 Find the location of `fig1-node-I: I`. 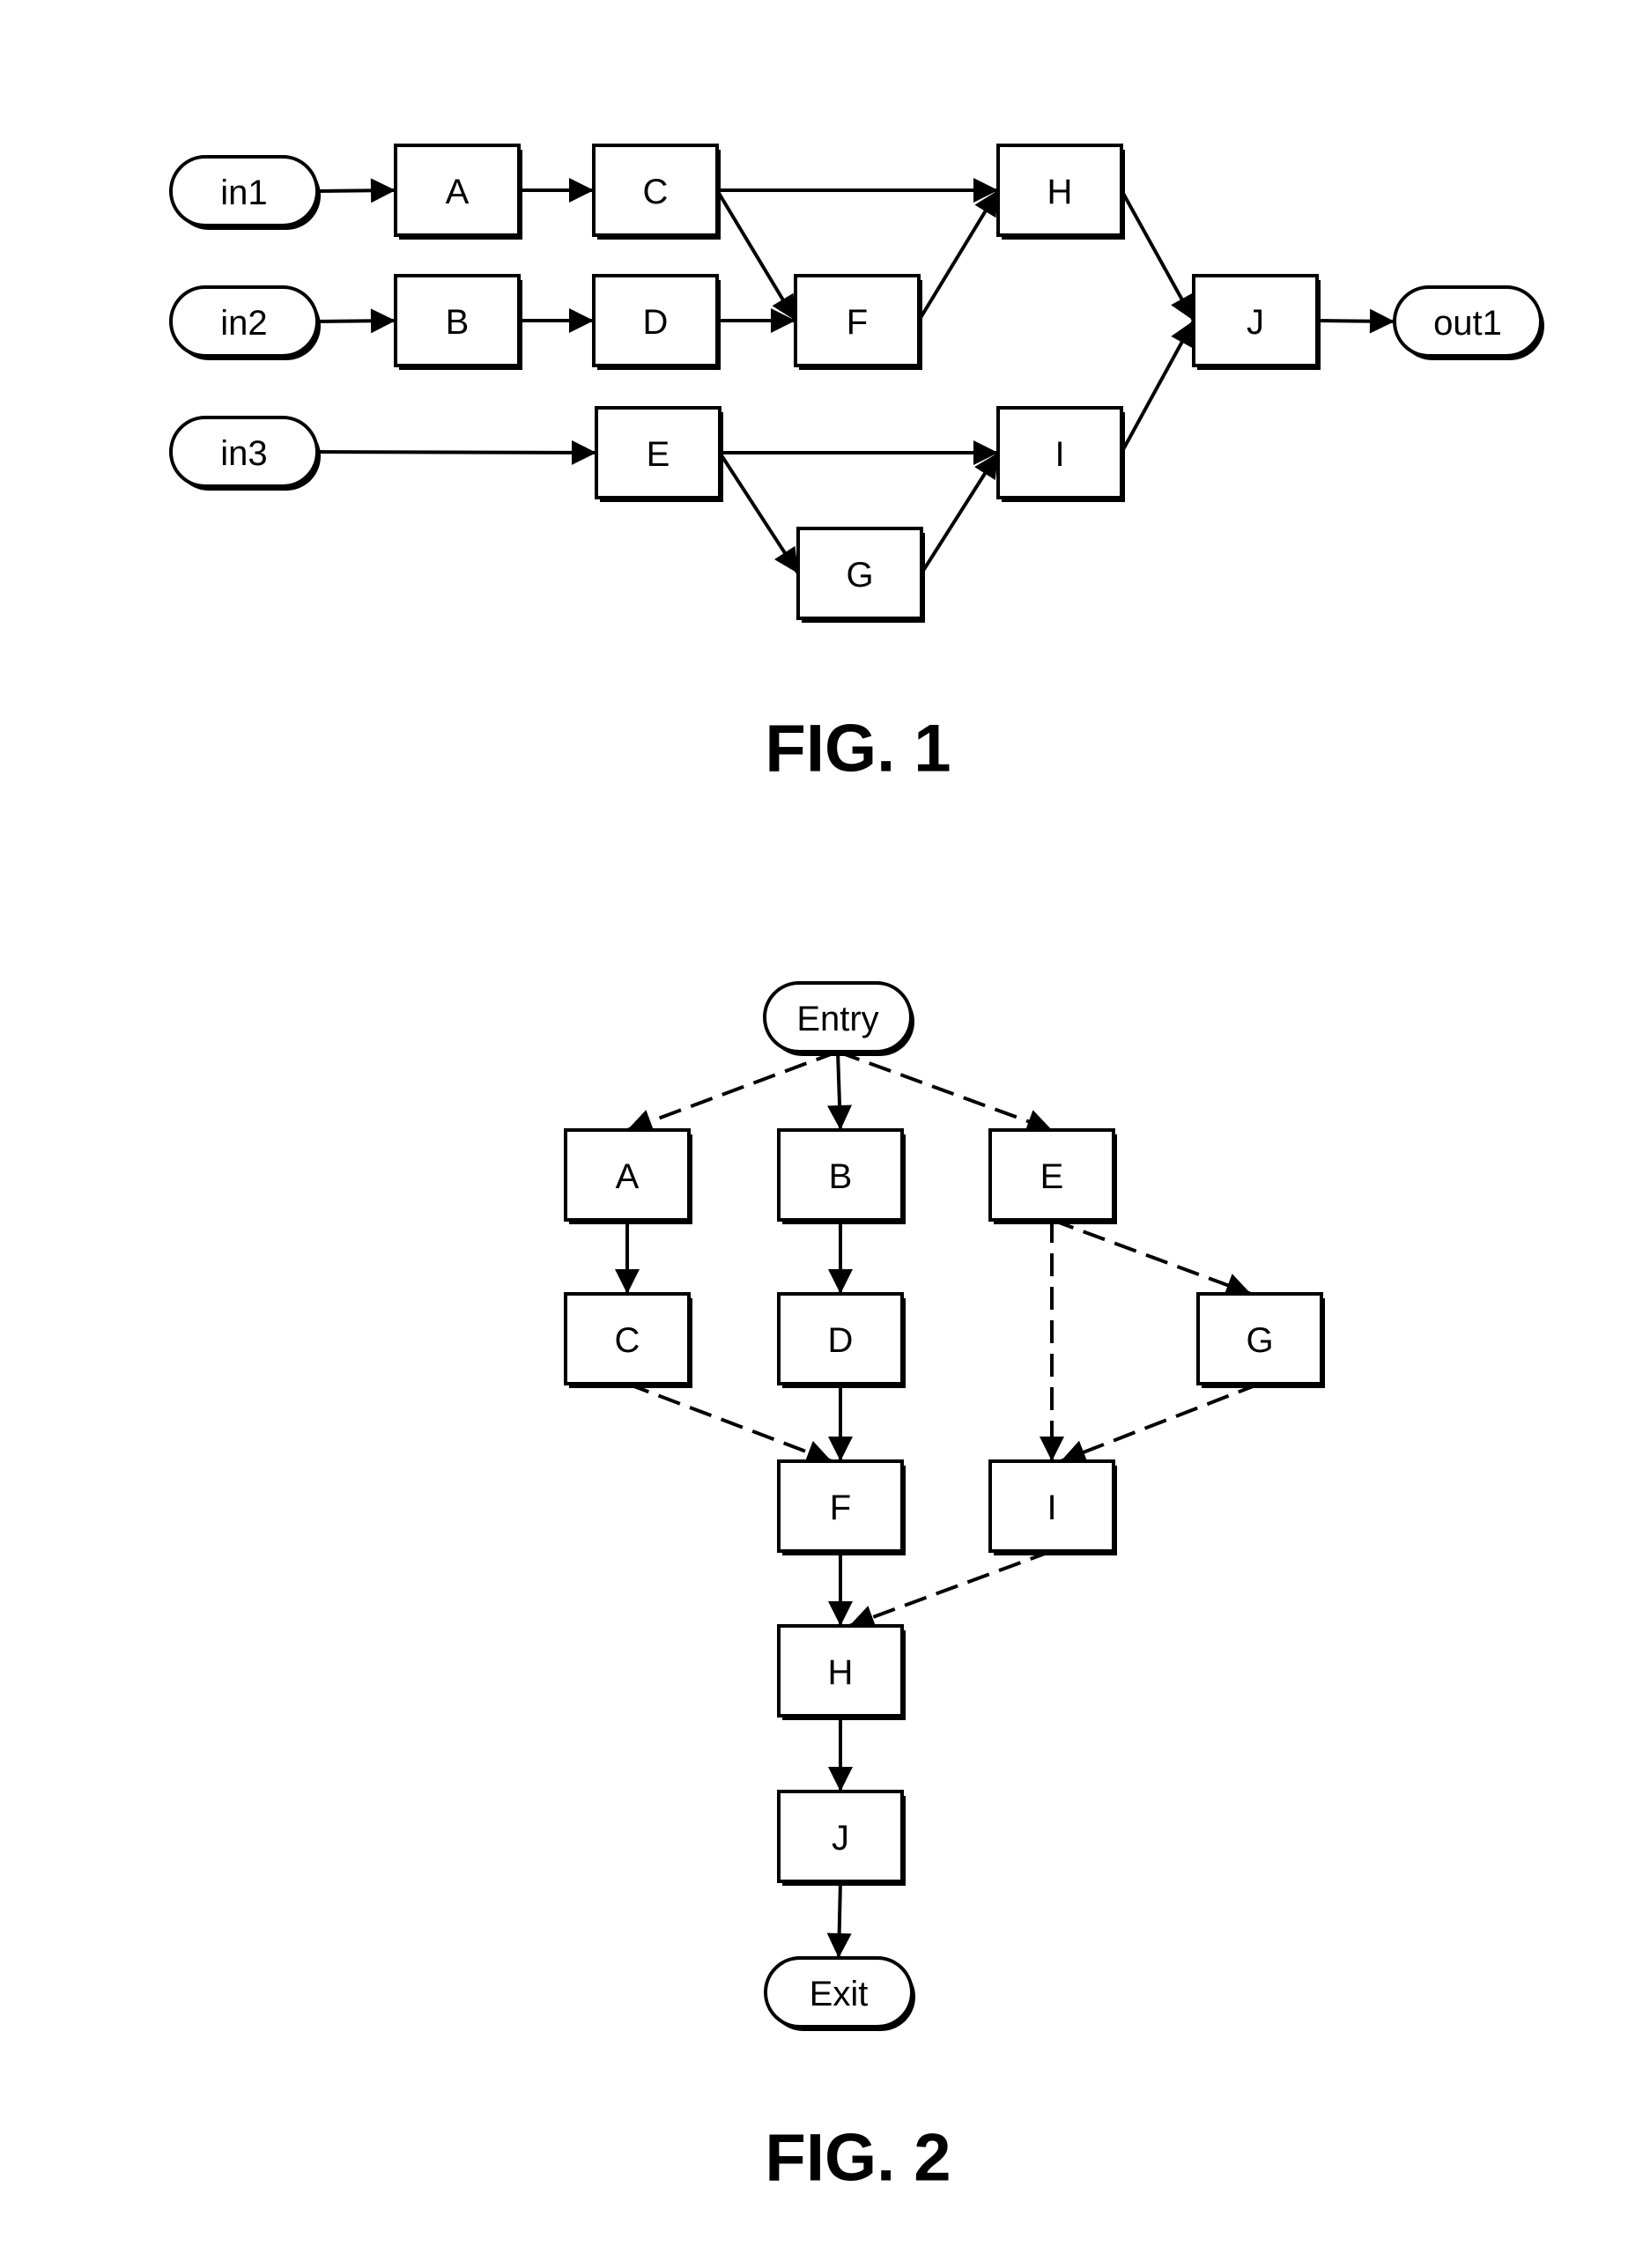

fig1-node-I: I is located at coordinates (1060, 454).